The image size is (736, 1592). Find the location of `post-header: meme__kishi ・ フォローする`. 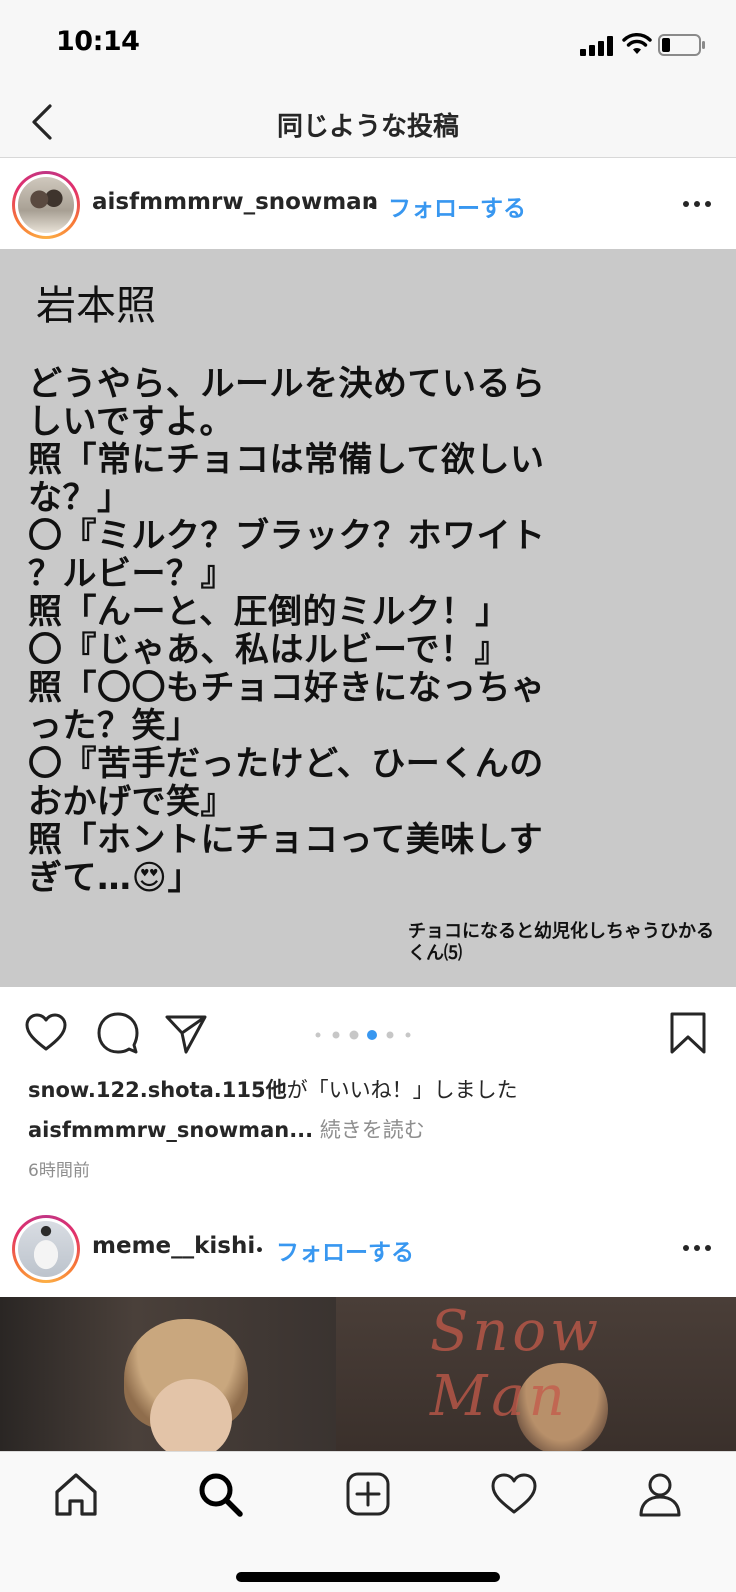

post-header: meme__kishi ・ フォローする is located at coordinates (368, 1249).